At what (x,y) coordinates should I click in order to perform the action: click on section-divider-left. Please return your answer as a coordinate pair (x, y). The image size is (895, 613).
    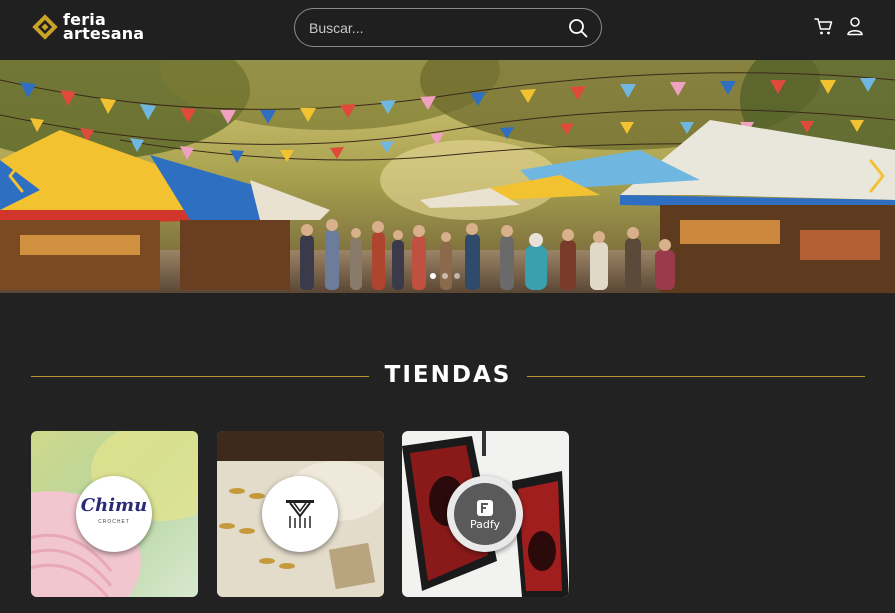
    Looking at the image, I should click on (200, 376).